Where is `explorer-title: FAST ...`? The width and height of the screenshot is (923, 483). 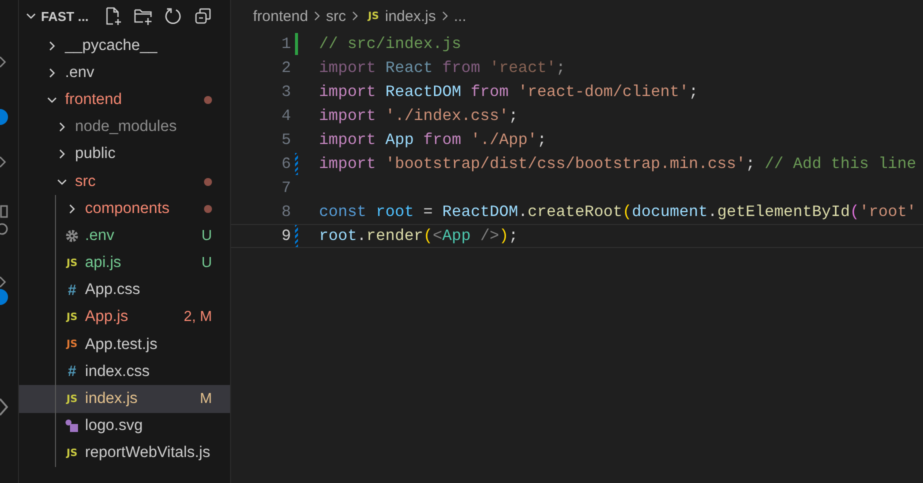 explorer-title: FAST ... is located at coordinates (65, 16).